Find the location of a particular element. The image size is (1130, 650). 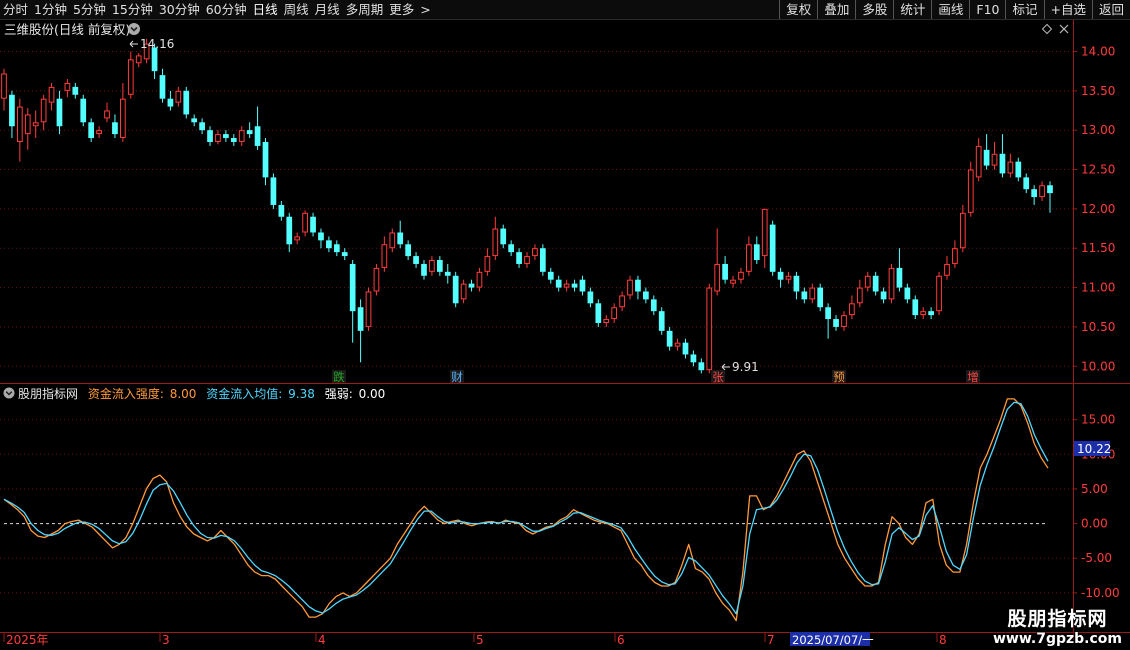

toolbar-button-5: F10 is located at coordinates (987, 9).